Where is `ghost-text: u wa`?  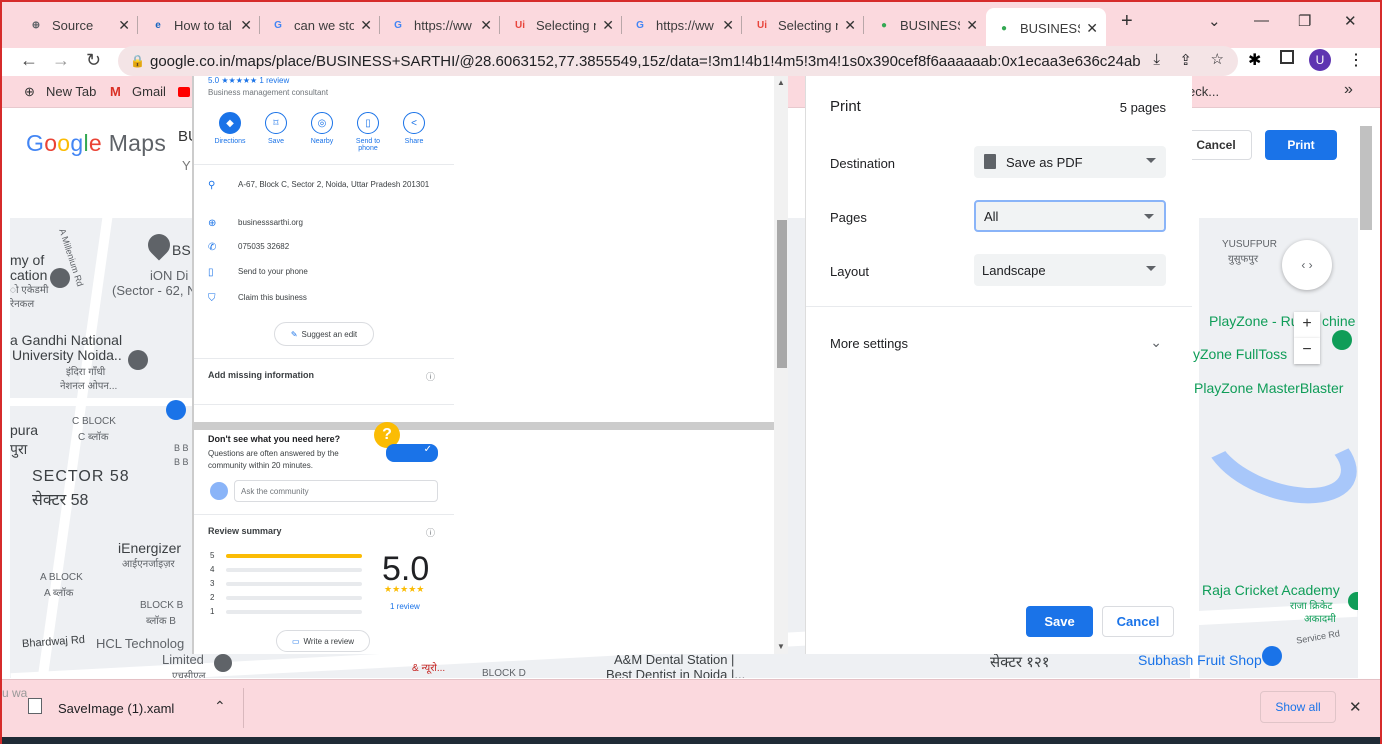 ghost-text: u wa is located at coordinates (15, 693).